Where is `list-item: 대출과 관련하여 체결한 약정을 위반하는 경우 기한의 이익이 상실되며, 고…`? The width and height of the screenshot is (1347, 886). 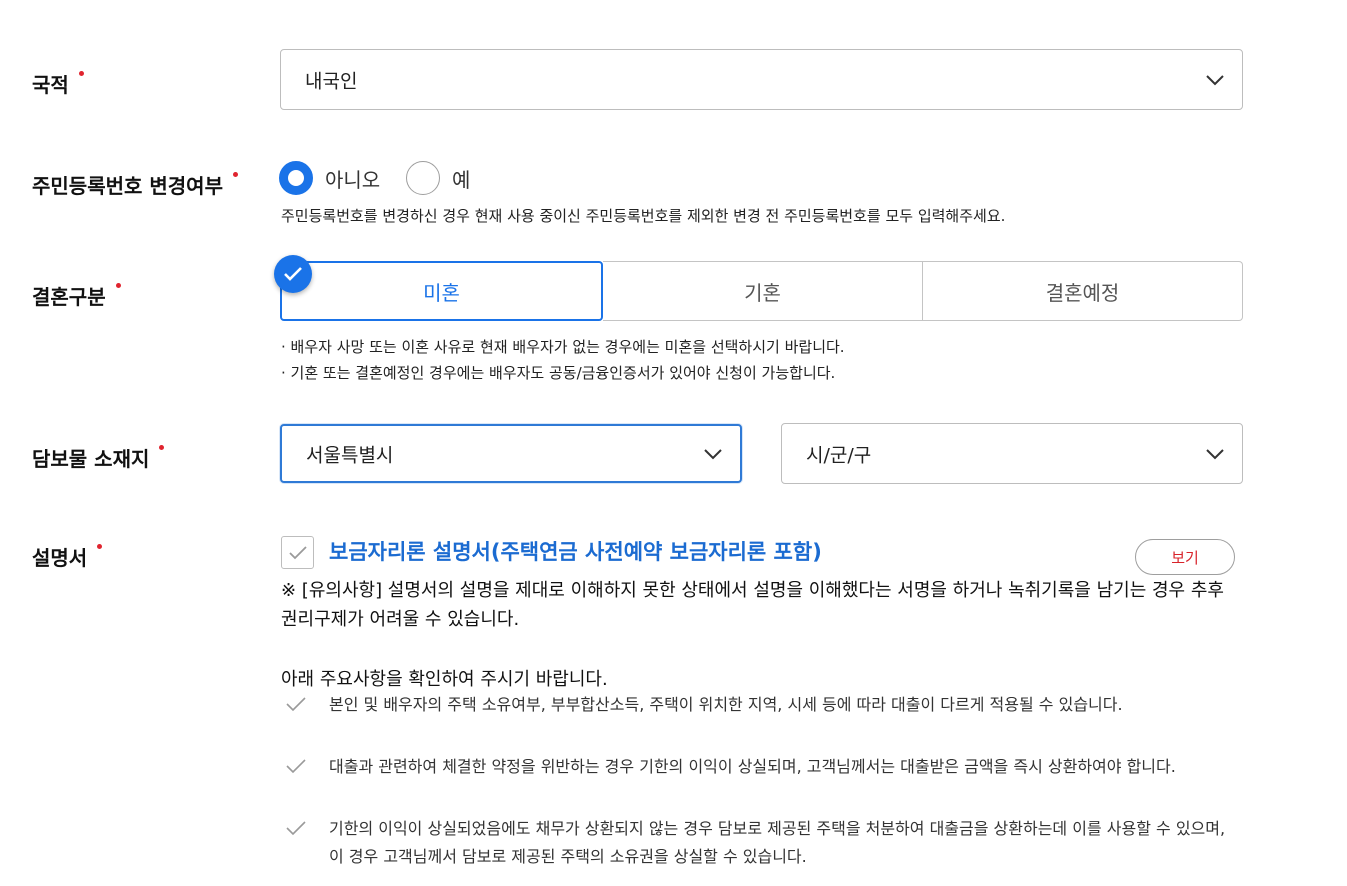
list-item: 대출과 관련하여 체결한 약정을 위반하는 경우 기한의 이익이 상실되며, 고… is located at coordinates (761, 781).